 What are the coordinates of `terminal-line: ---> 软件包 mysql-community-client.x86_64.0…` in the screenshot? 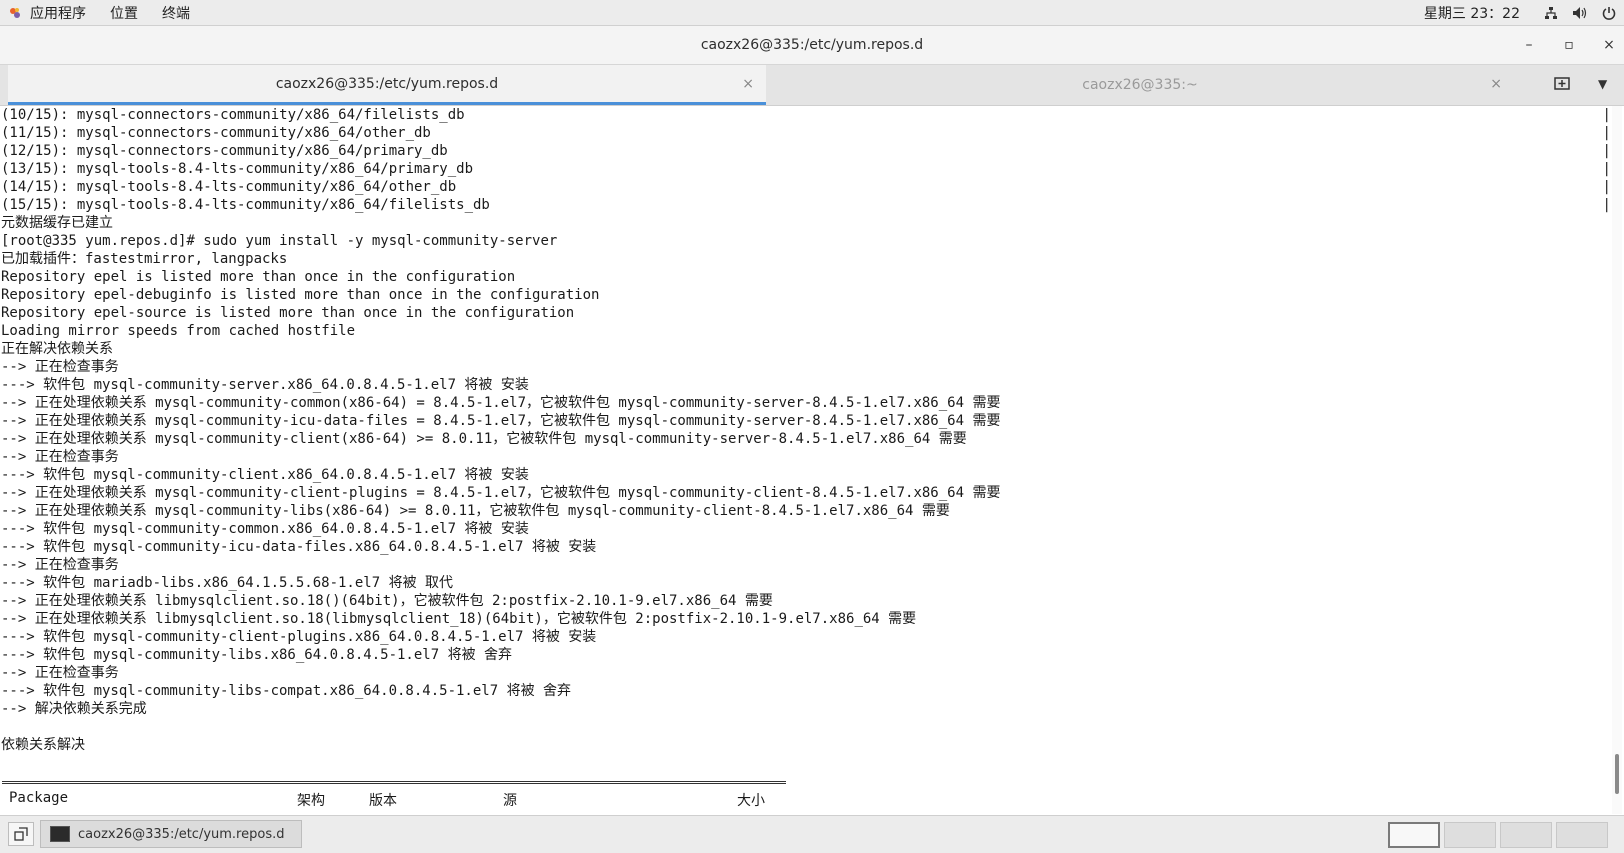 It's located at (265, 475).